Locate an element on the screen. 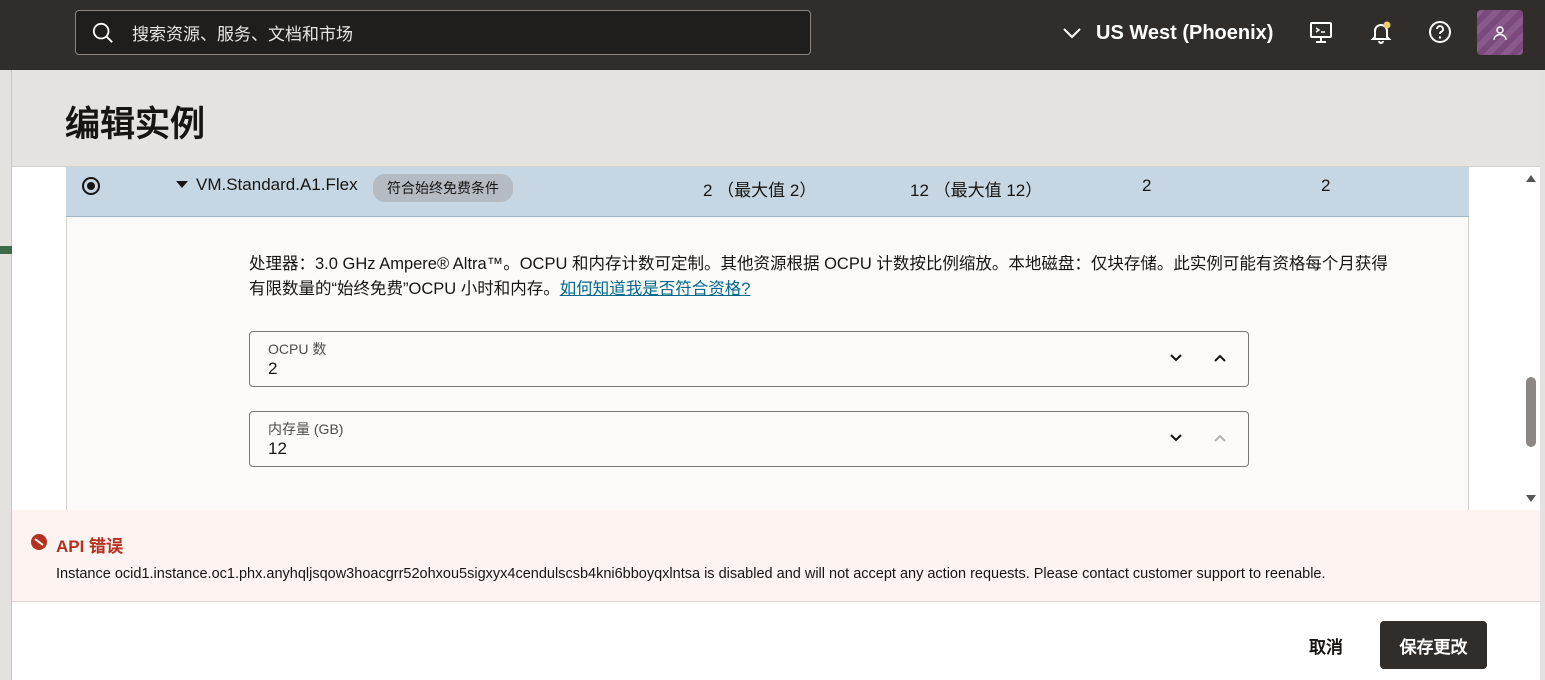 This screenshot has height=680, width=1545. background-page-edge-right is located at coordinates (1542, 375).